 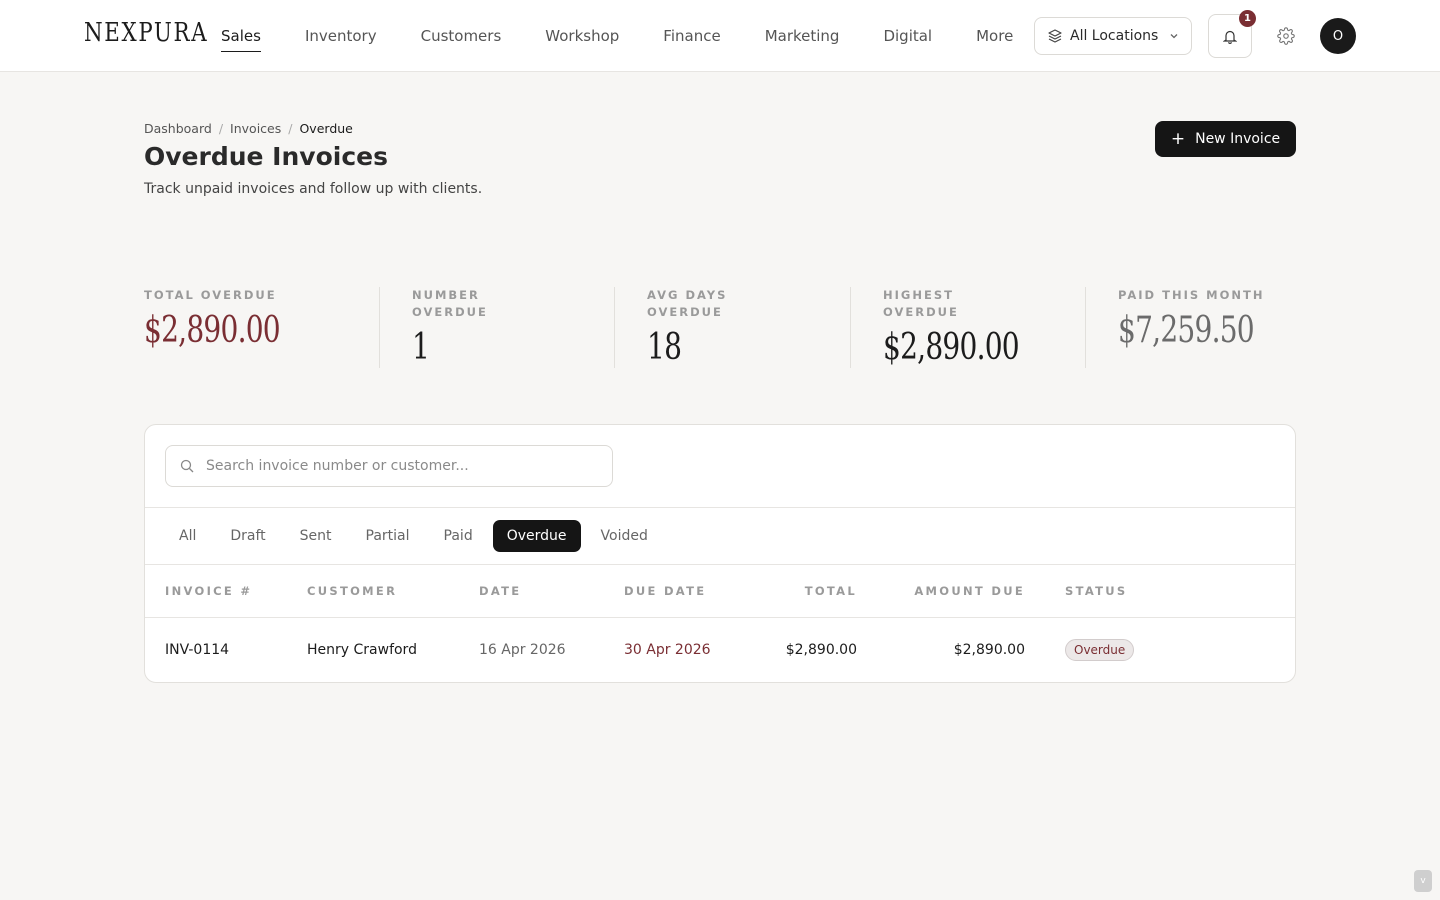 What do you see at coordinates (950, 591) in the screenshot?
I see `column-header-amount-due: Amount Due` at bounding box center [950, 591].